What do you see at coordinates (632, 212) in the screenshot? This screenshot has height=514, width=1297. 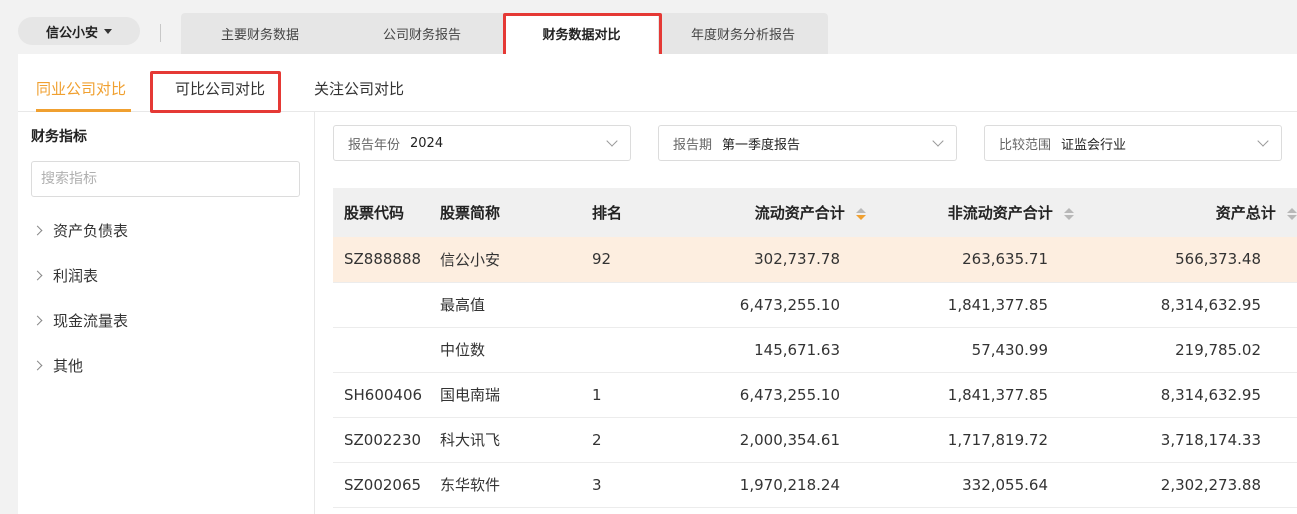 I see `header-rank: 排名` at bounding box center [632, 212].